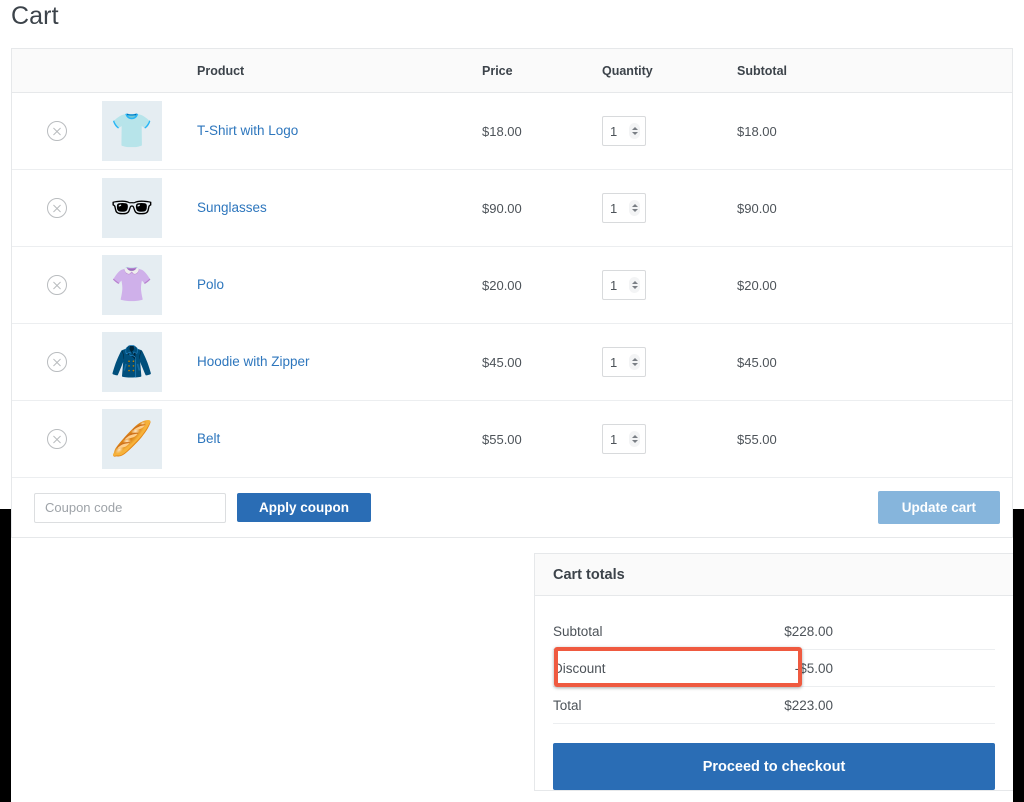 Image resolution: width=1024 pixels, height=802 pixels. What do you see at coordinates (339, 439) in the screenshot?
I see `product-name-cell: Belt` at bounding box center [339, 439].